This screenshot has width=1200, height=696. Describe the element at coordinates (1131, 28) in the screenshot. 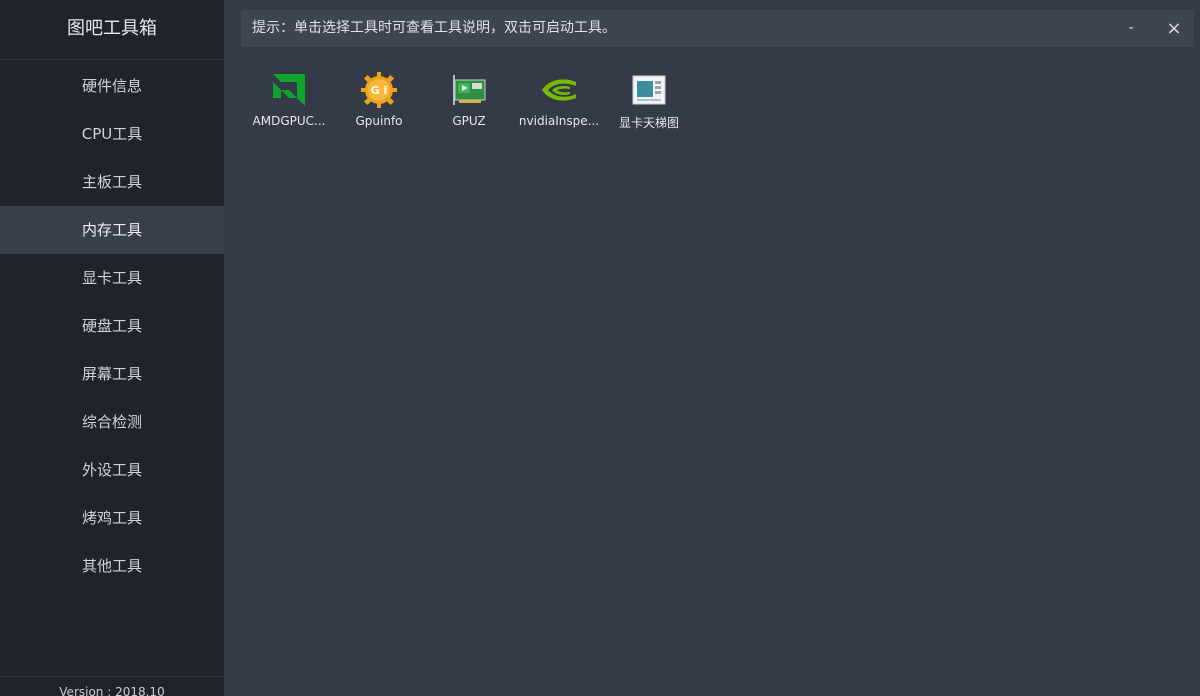

I see `minimize-button: -` at that location.